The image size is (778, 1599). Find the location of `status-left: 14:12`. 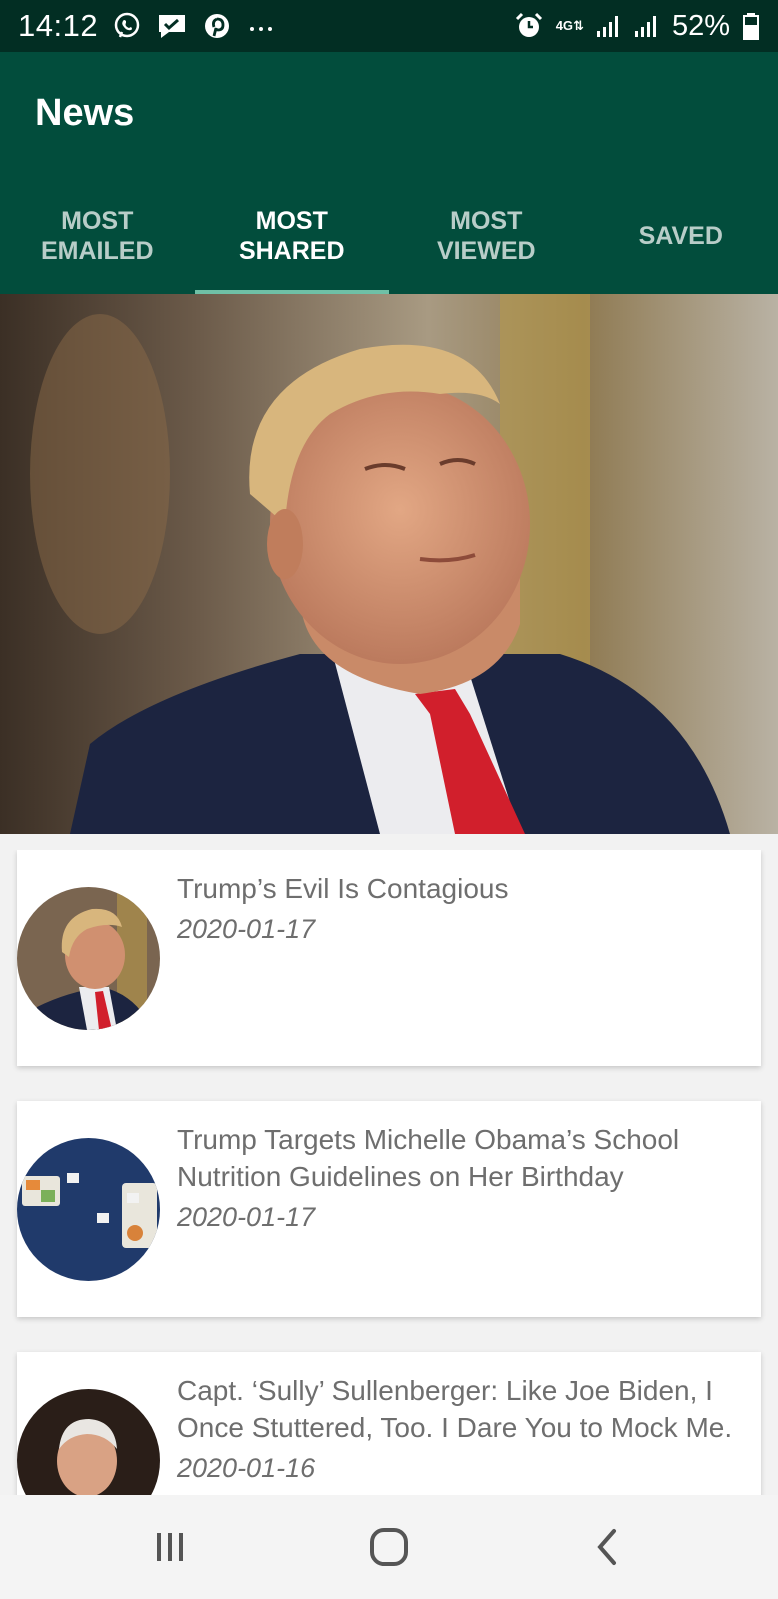

status-left: 14:12 is located at coordinates (147, 26).